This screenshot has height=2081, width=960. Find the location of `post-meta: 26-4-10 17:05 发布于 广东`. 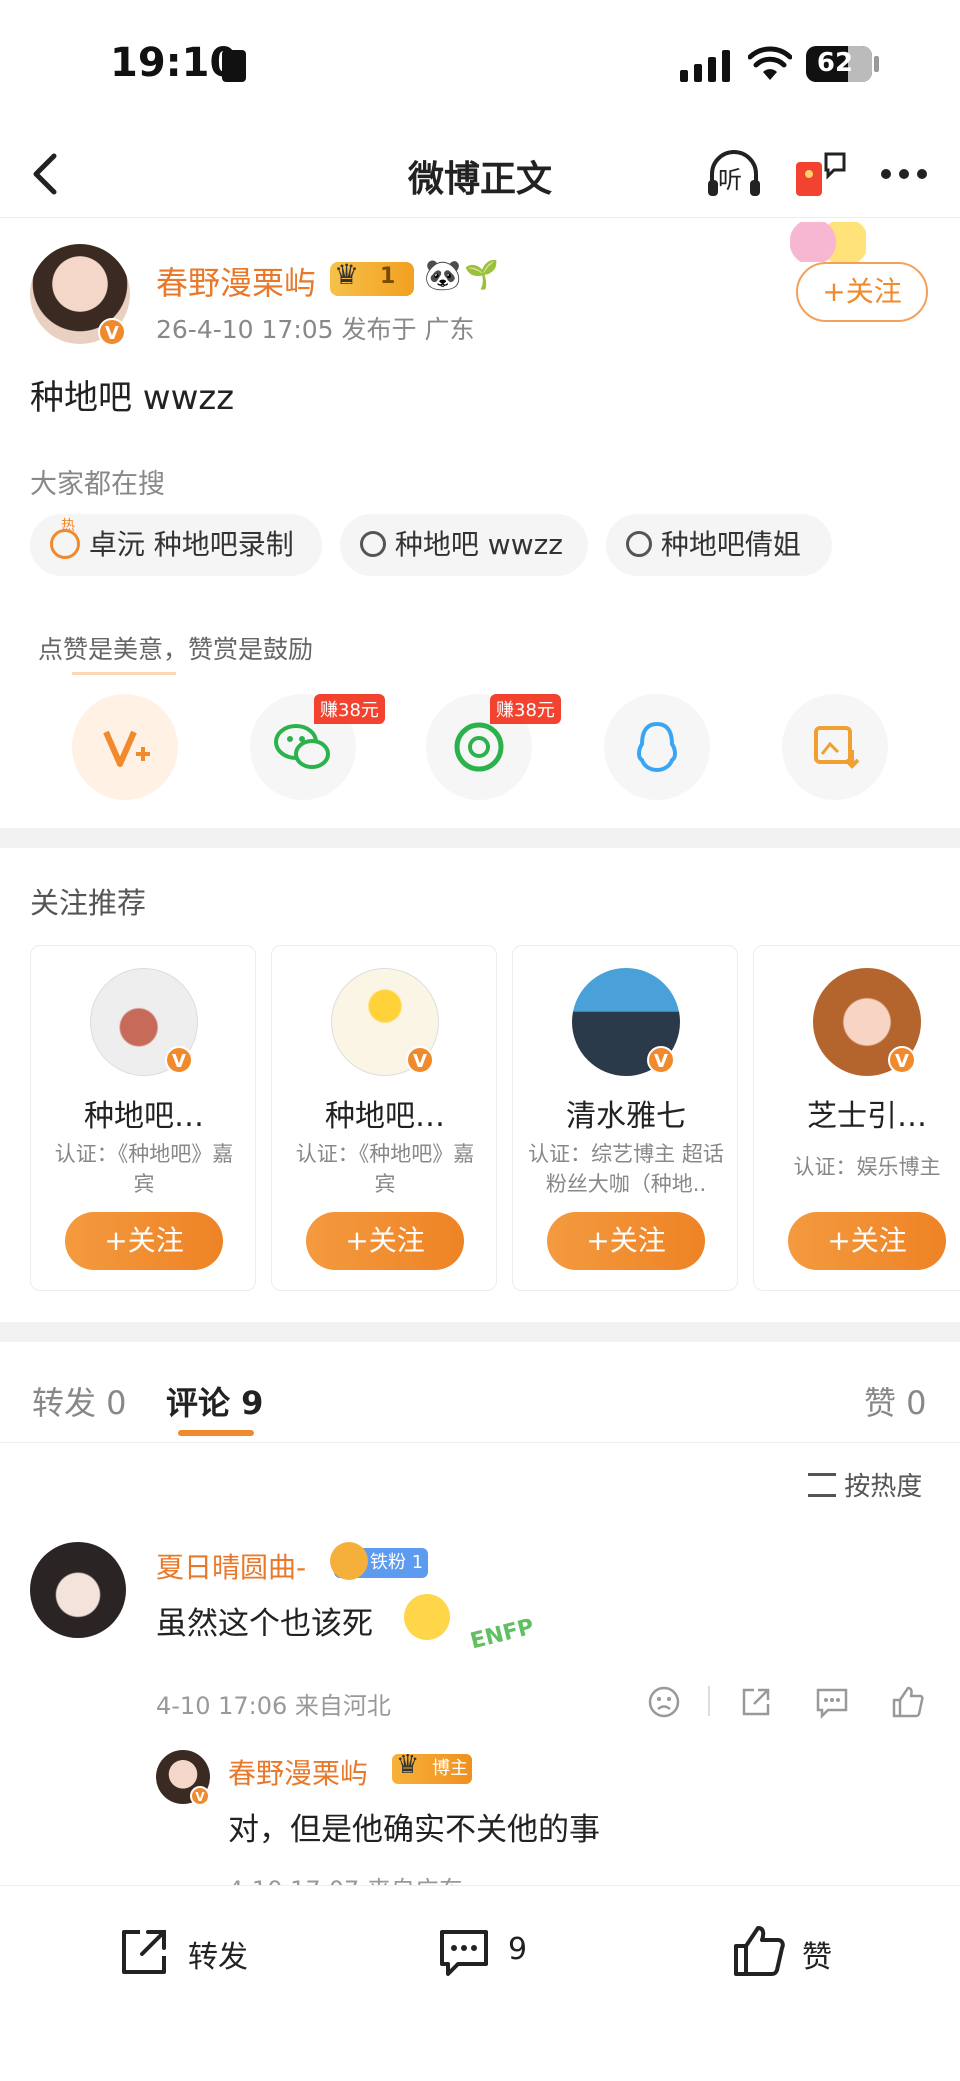

post-meta: 26-4-10 17:05 发布于 广东 is located at coordinates (315, 329).